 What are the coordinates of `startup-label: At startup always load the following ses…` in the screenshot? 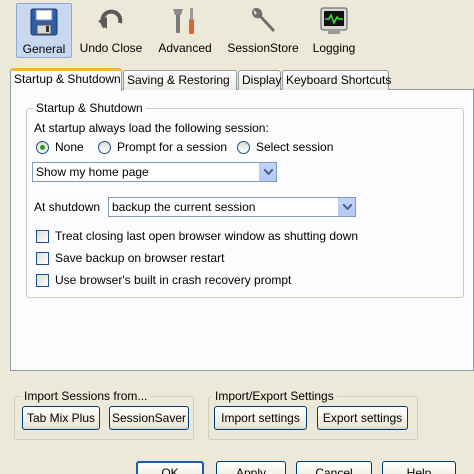 It's located at (151, 128).